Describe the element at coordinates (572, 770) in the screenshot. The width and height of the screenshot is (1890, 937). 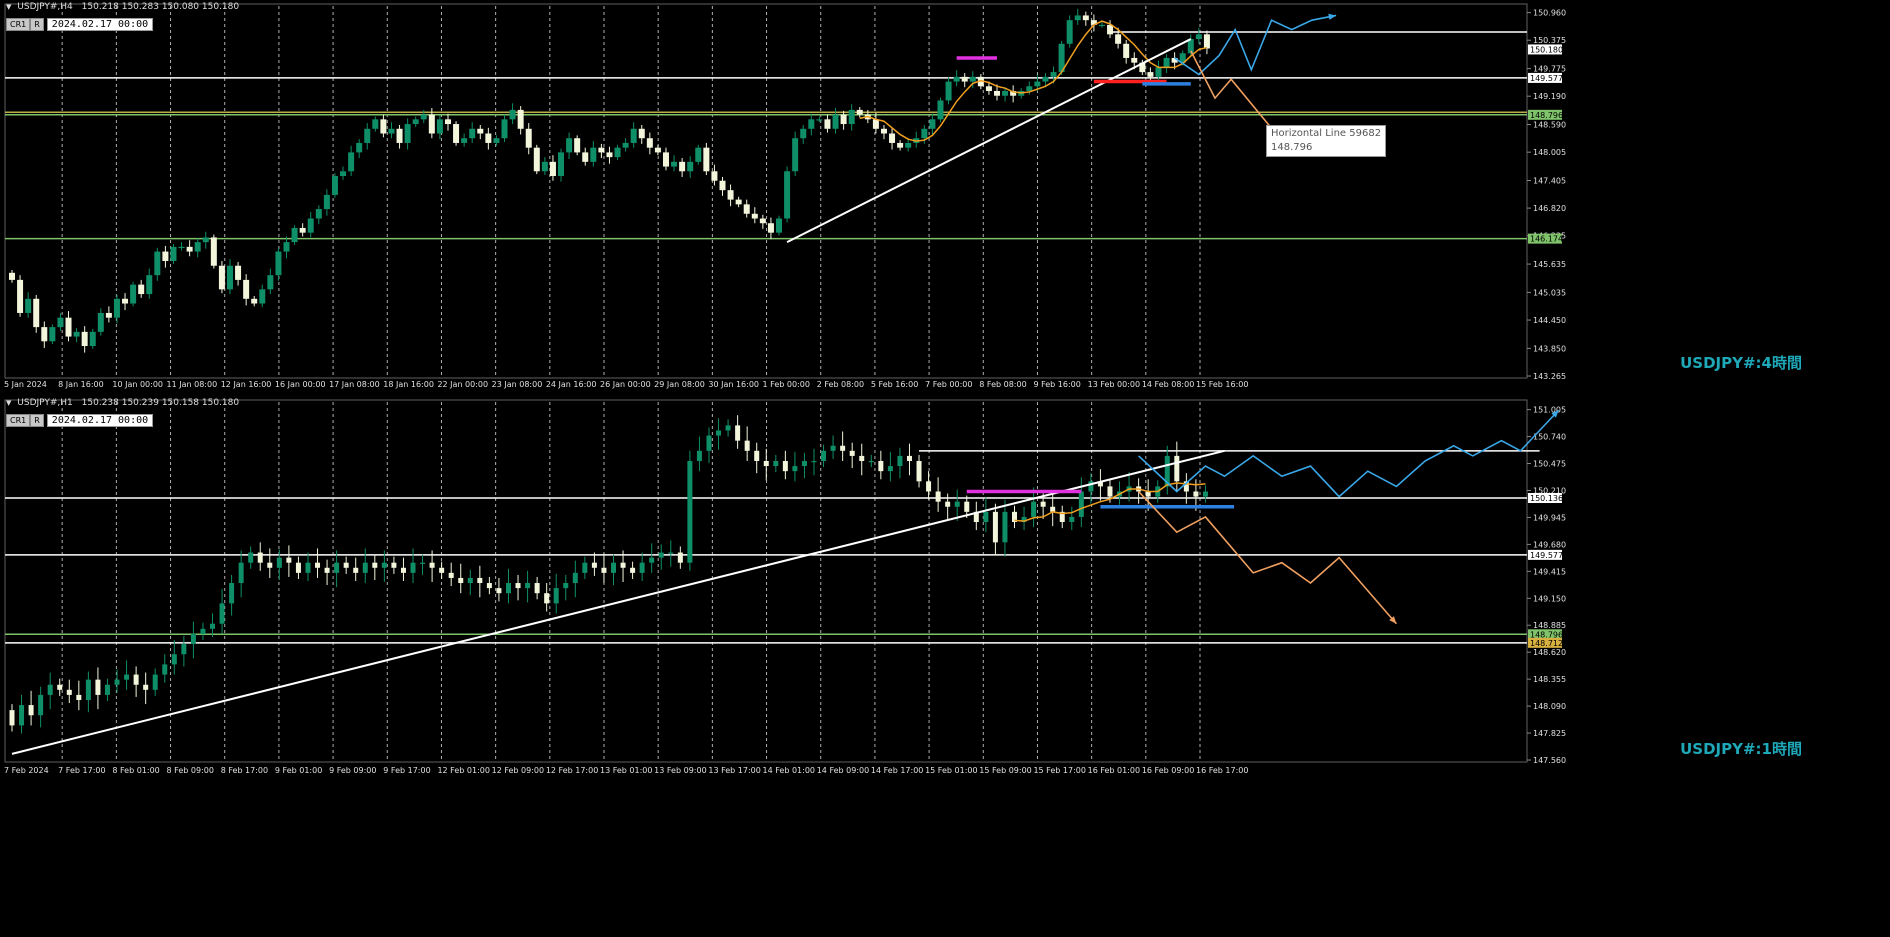
I see `x-tick-label: 12 Feb 17:00` at that location.